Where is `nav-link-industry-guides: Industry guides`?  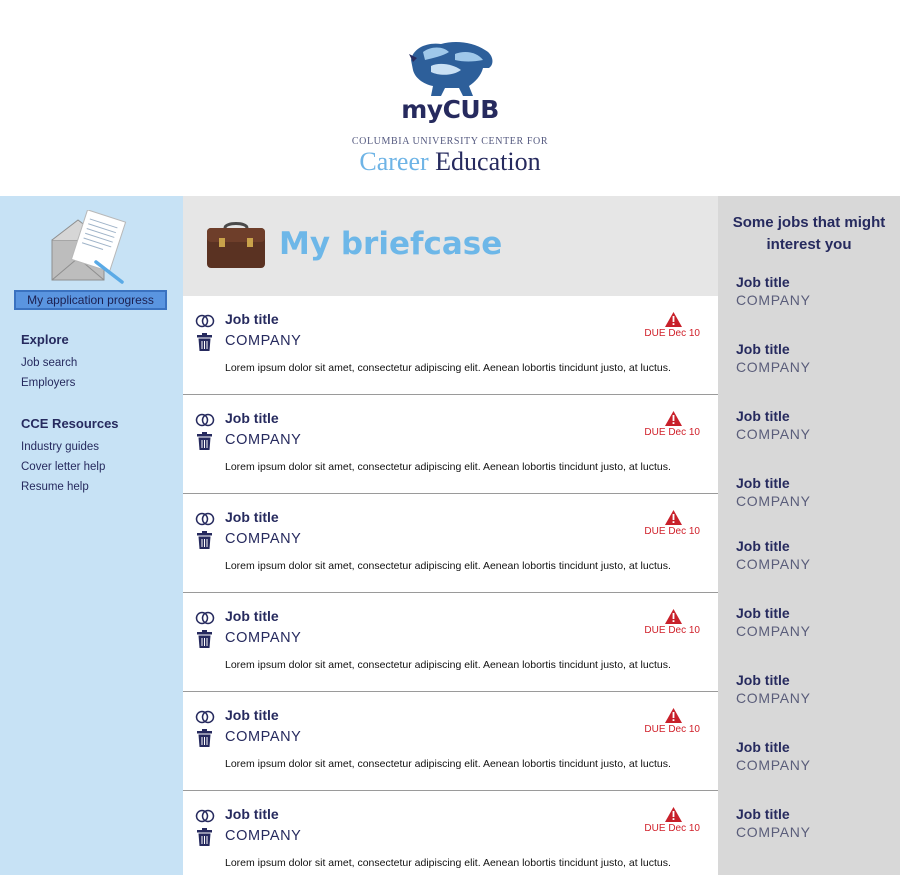 nav-link-industry-guides: Industry guides is located at coordinates (70, 447).